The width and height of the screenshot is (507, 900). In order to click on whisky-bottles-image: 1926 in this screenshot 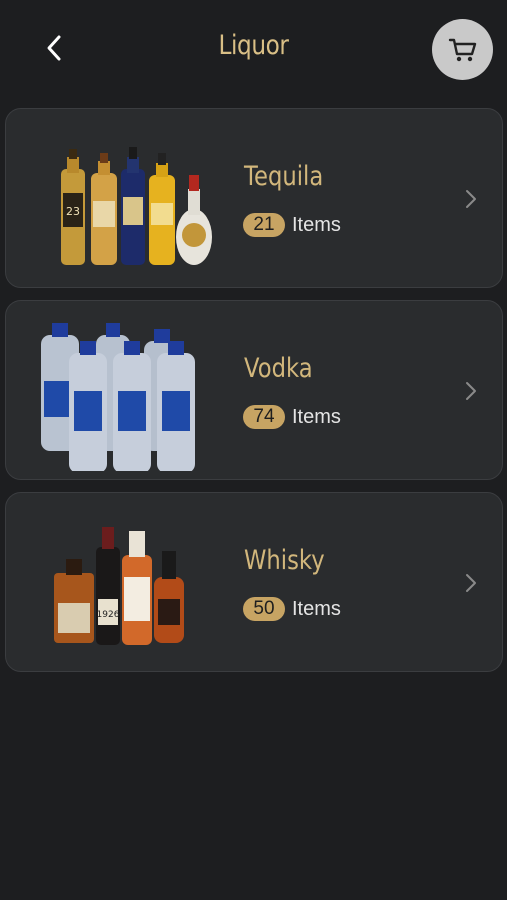, I will do `click(119, 586)`.